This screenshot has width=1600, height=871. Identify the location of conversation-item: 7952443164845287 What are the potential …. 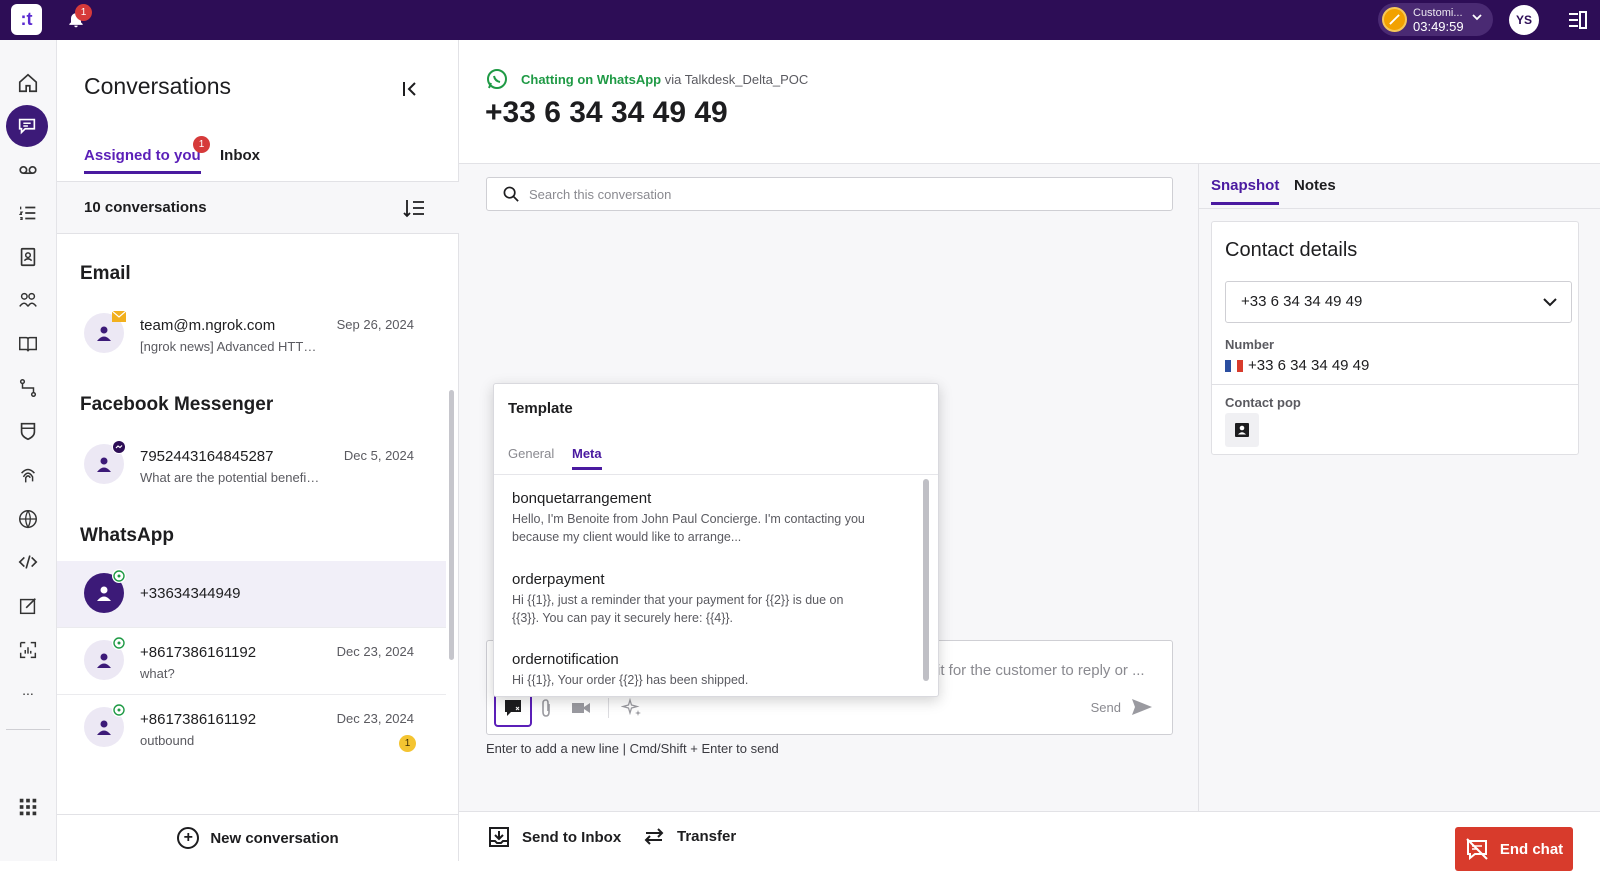
(251, 465).